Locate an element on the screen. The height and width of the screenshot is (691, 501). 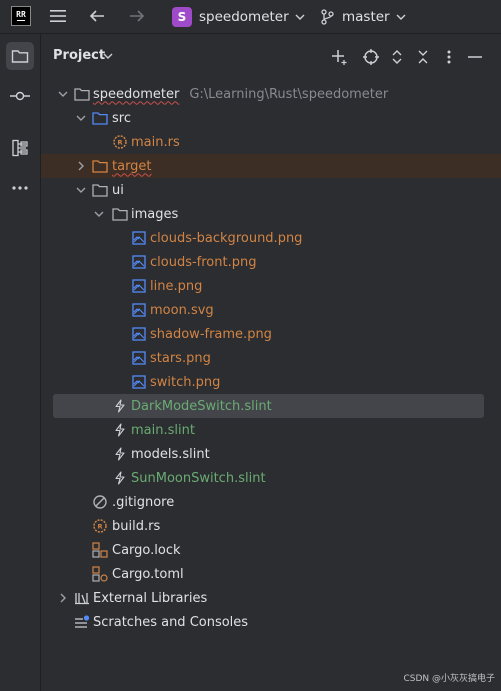
forward-arrow-icon is located at coordinates (137, 16).